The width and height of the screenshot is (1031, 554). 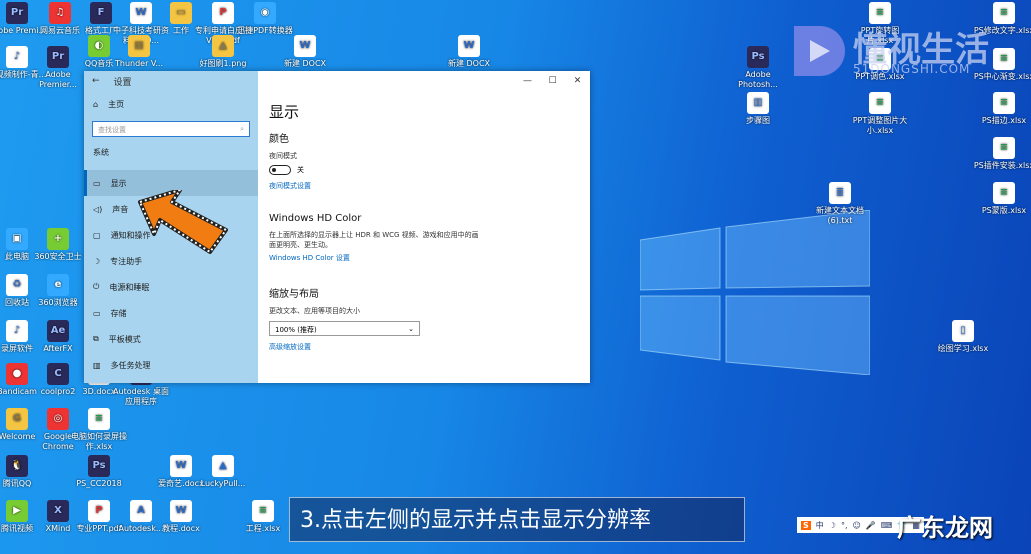 I want to click on nav-home: ⌂ 主页, so click(x=171, y=104).